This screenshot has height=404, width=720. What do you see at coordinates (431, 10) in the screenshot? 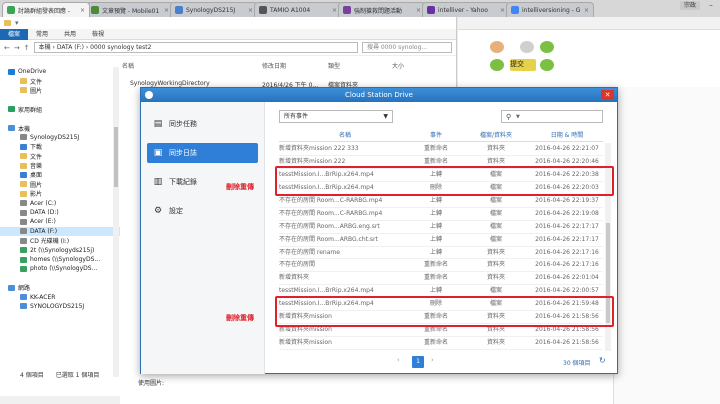
I see `tab-favicon-icon` at bounding box center [431, 10].